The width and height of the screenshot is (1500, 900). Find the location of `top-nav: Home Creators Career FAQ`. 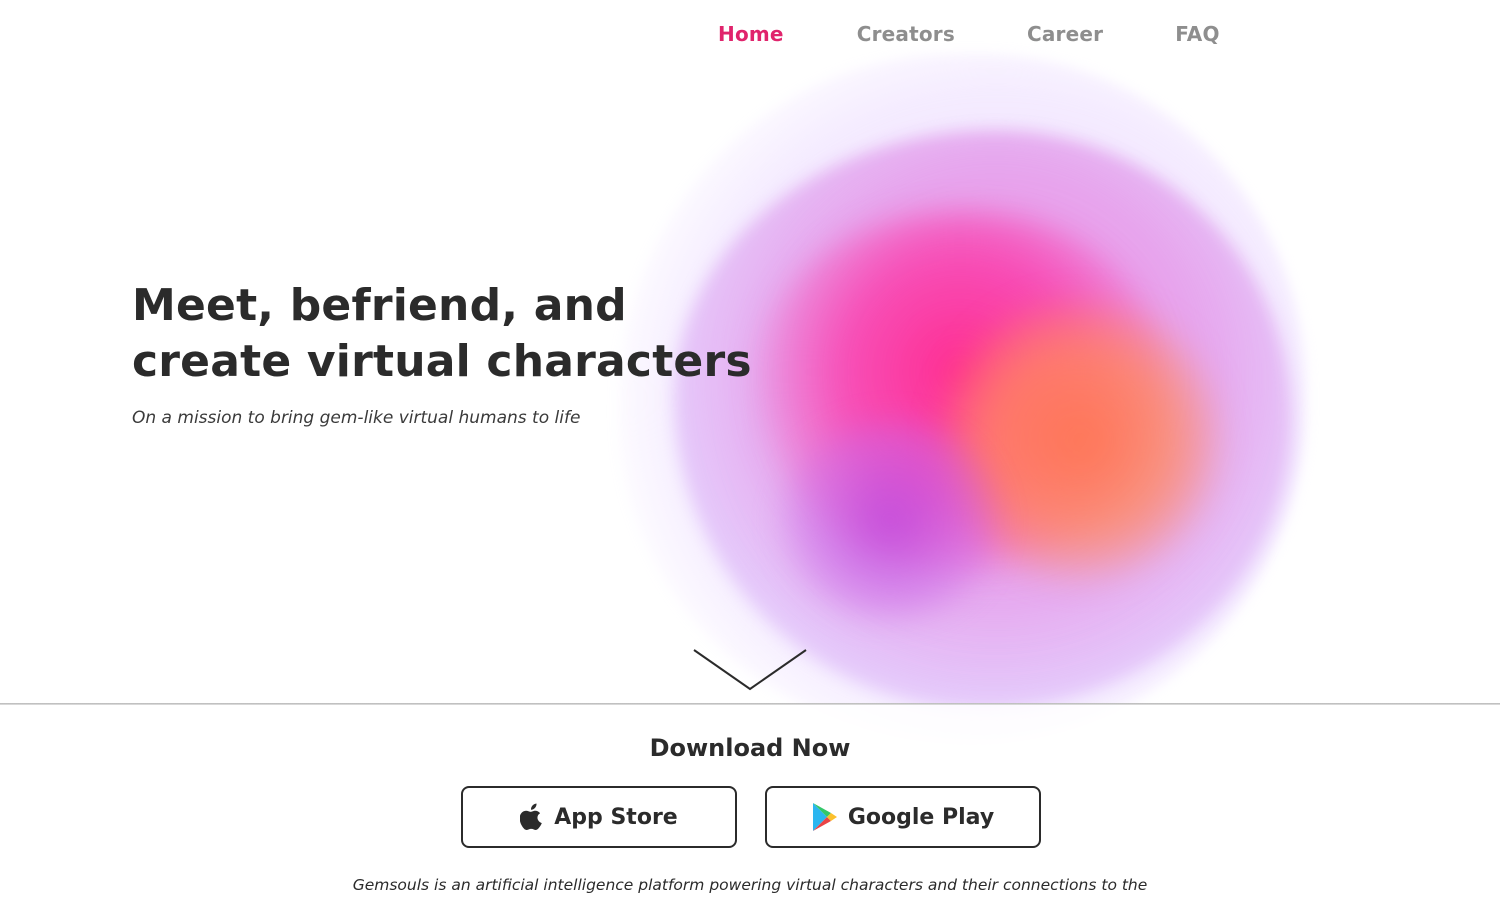

top-nav: Home Creators Career FAQ is located at coordinates (969, 34).